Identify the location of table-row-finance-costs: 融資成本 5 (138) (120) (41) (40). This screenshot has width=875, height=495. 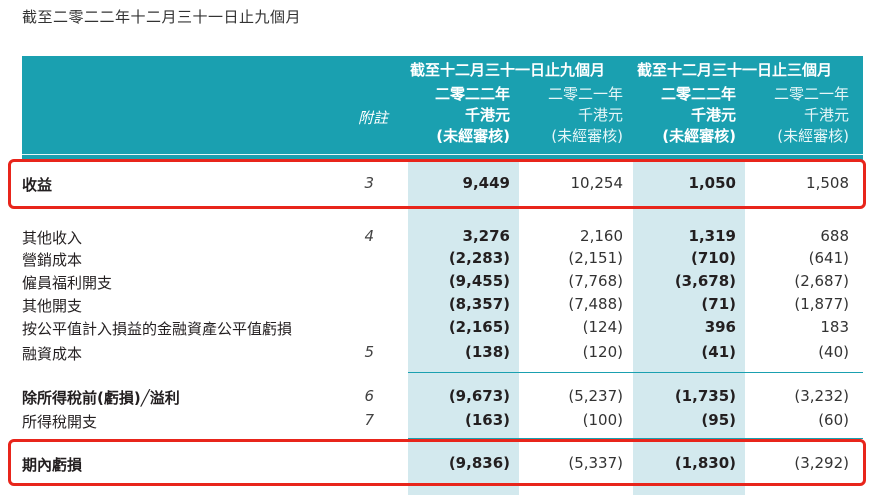
(437, 354).